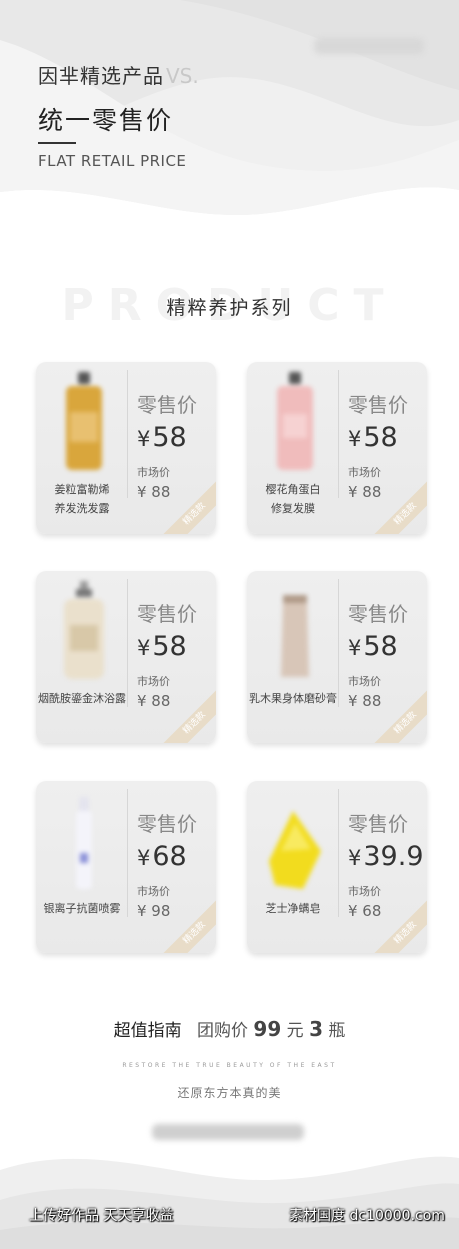  Describe the element at coordinates (106, 120) in the screenshot. I see `headline-main: 统一零售价` at that location.